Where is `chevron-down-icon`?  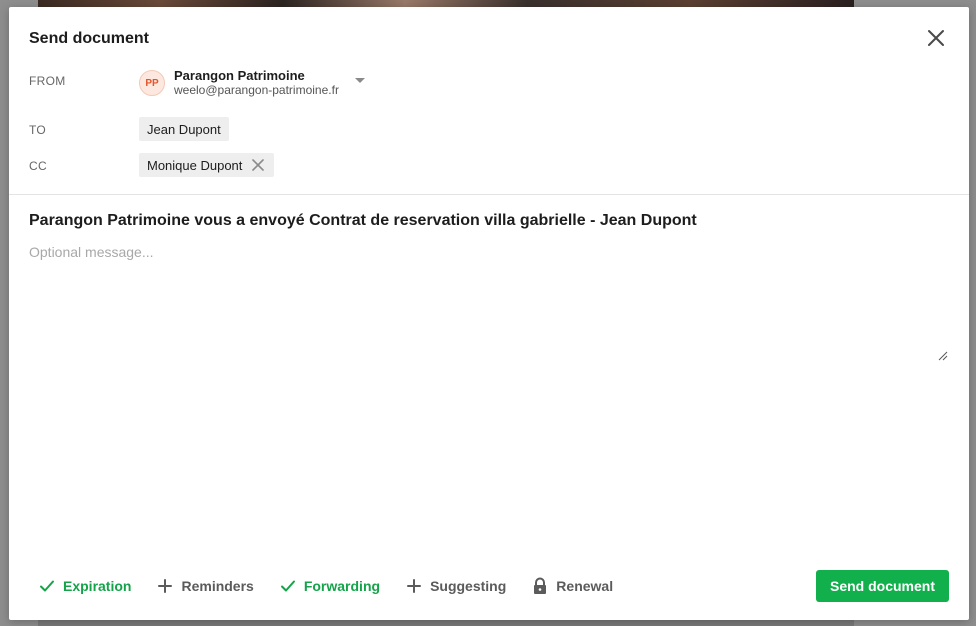
chevron-down-icon is located at coordinates (359, 80).